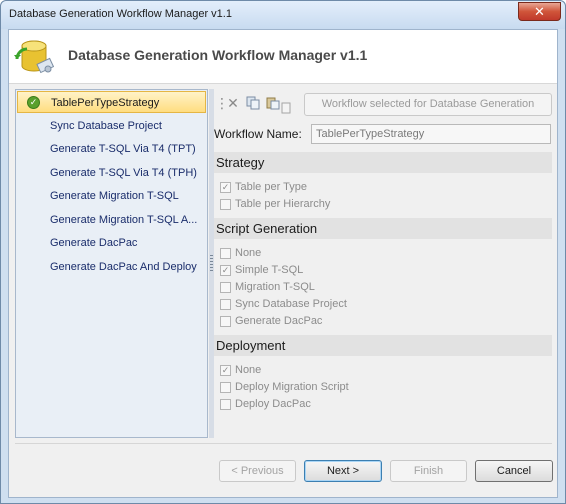 The height and width of the screenshot is (504, 566). I want to click on workflow-name-field: TablePerTypeStrategy, so click(431, 134).